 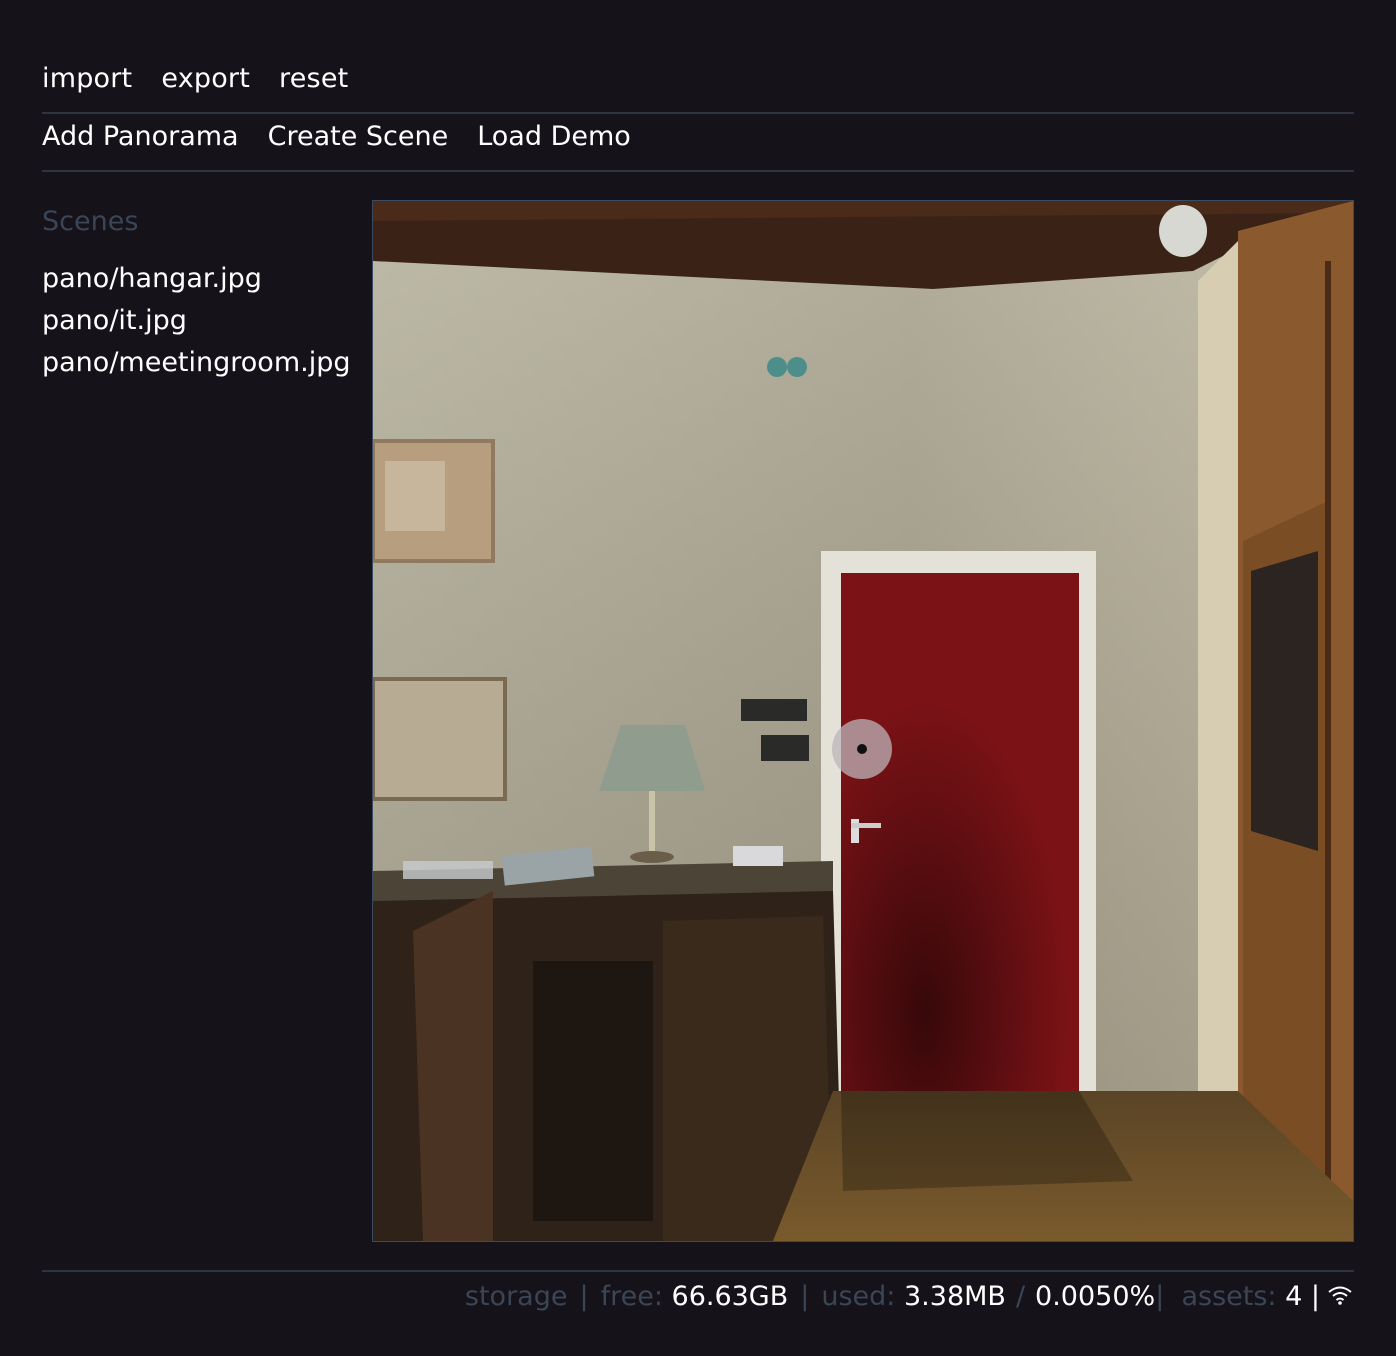 What do you see at coordinates (202, 363) in the screenshot?
I see `scene-item-meetingroom: pano/meetingroom.jpg` at bounding box center [202, 363].